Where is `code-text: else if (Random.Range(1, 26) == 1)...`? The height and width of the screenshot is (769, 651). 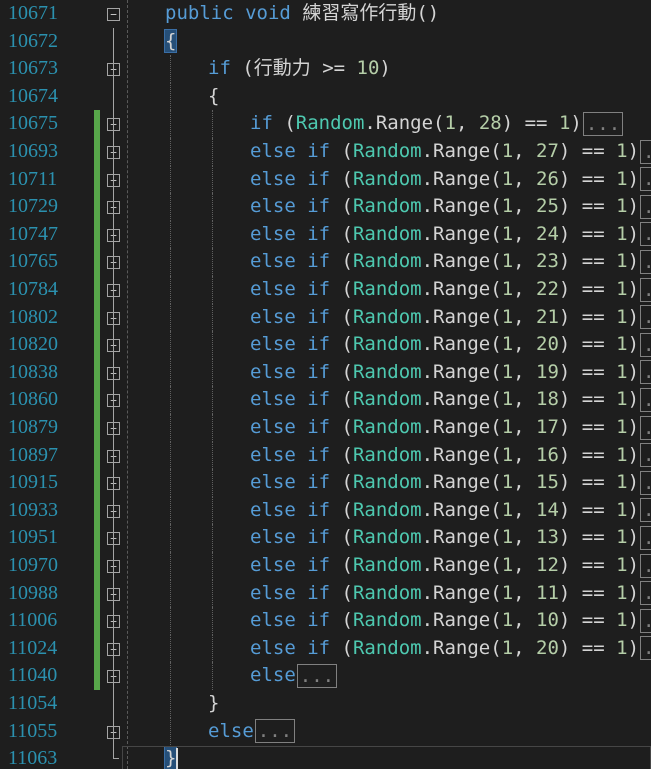
code-text: else if (Random.Range(1, 26) == 1)... is located at coordinates (450, 180).